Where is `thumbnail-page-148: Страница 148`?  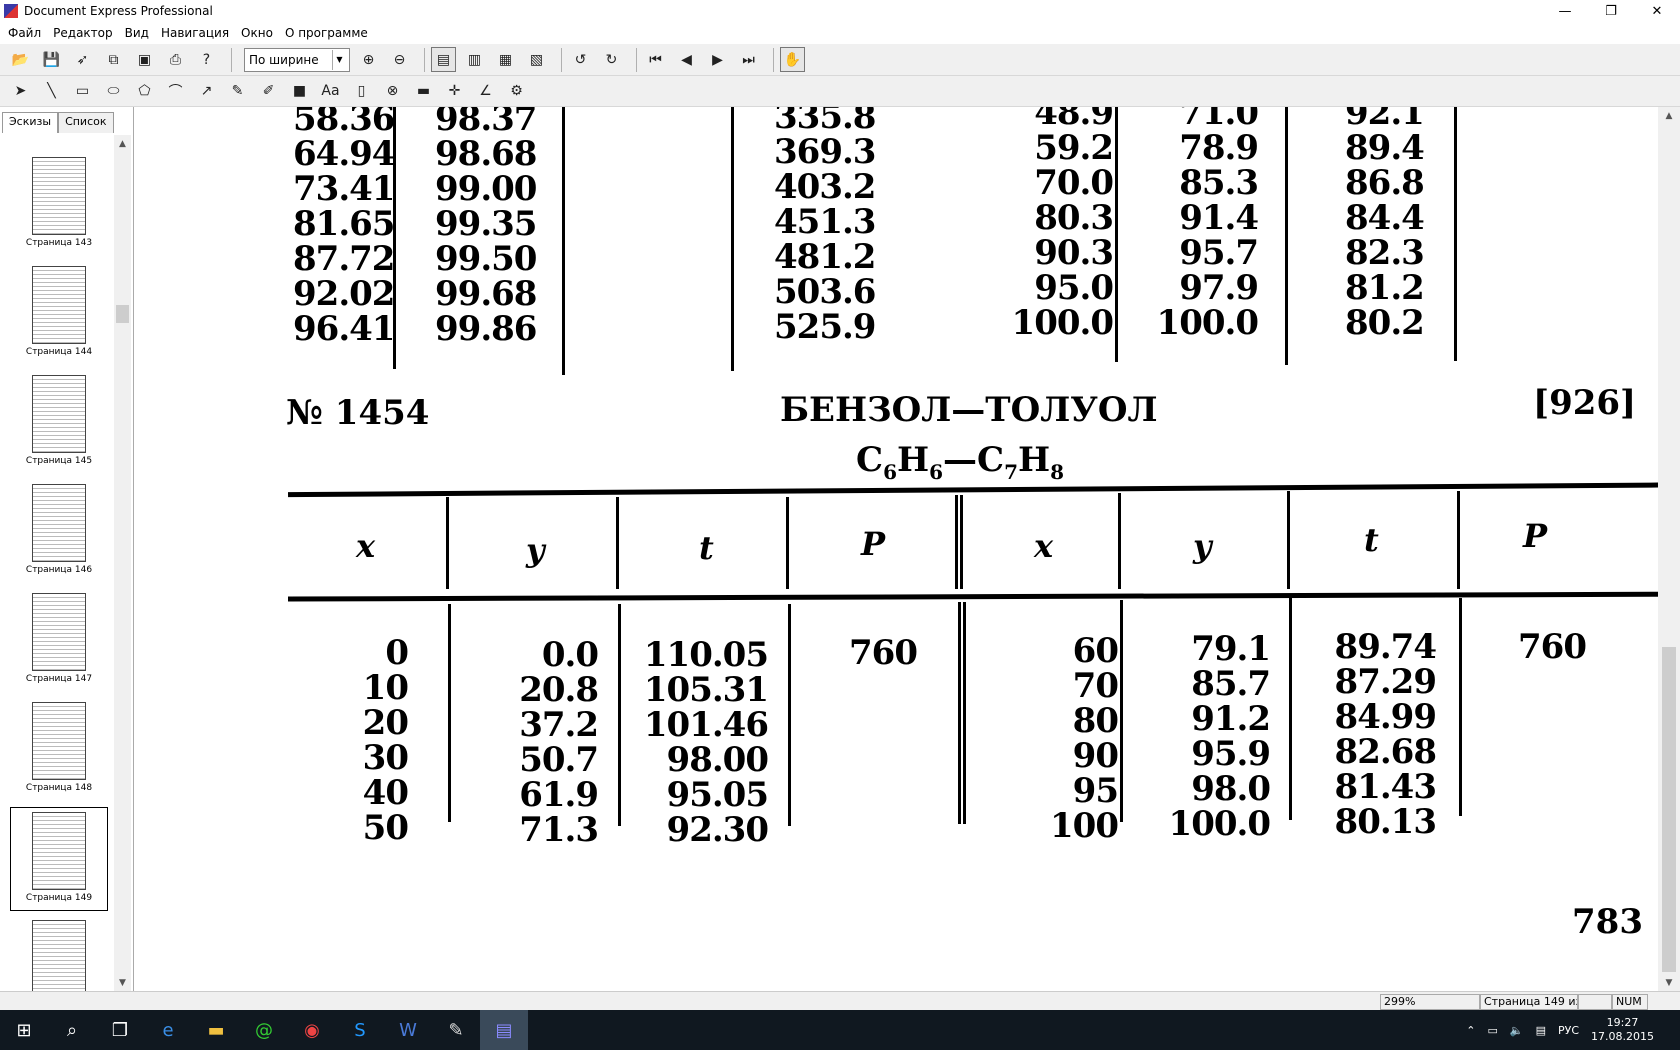 thumbnail-page-148: Страница 148 is located at coordinates (59, 750).